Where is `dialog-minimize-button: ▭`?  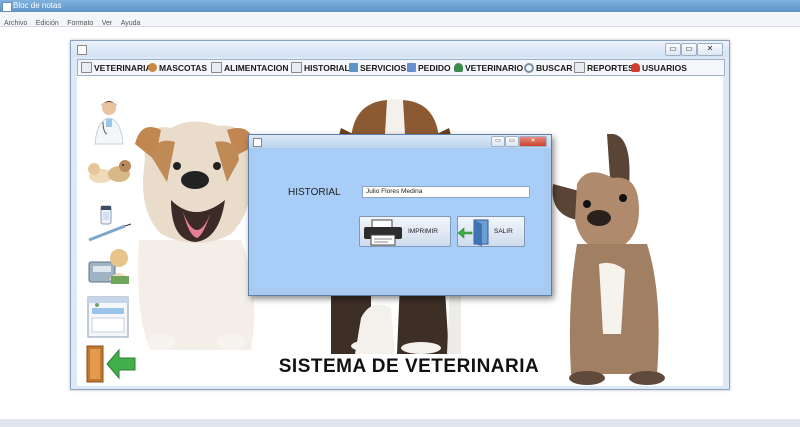
dialog-minimize-button: ▭ is located at coordinates (498, 141).